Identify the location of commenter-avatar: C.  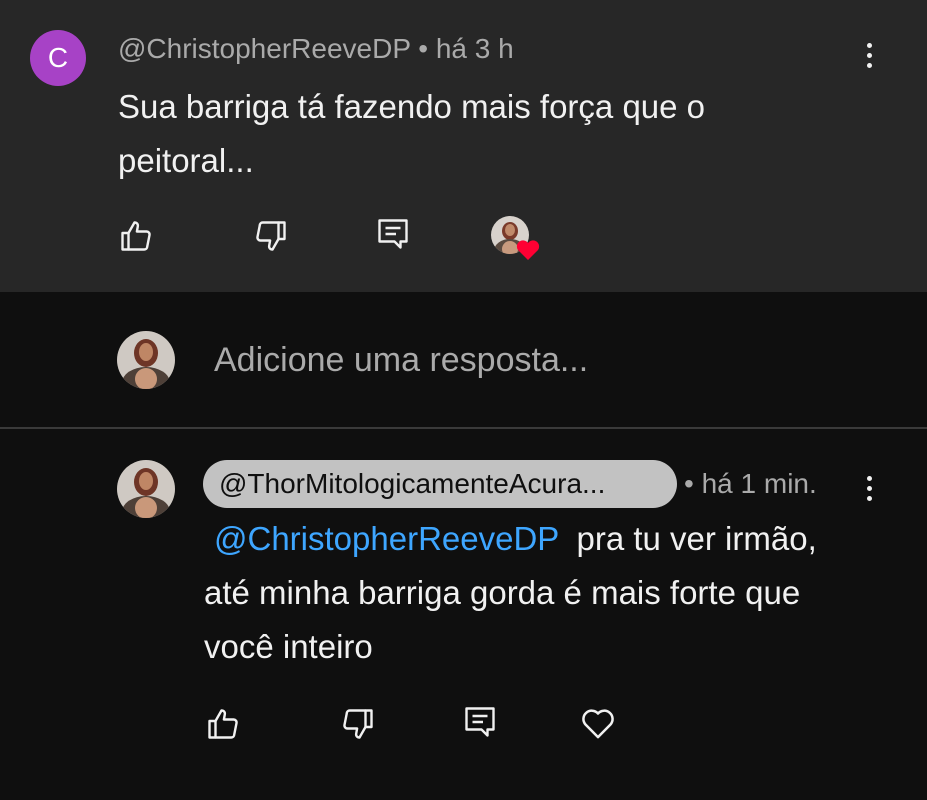
(58, 58).